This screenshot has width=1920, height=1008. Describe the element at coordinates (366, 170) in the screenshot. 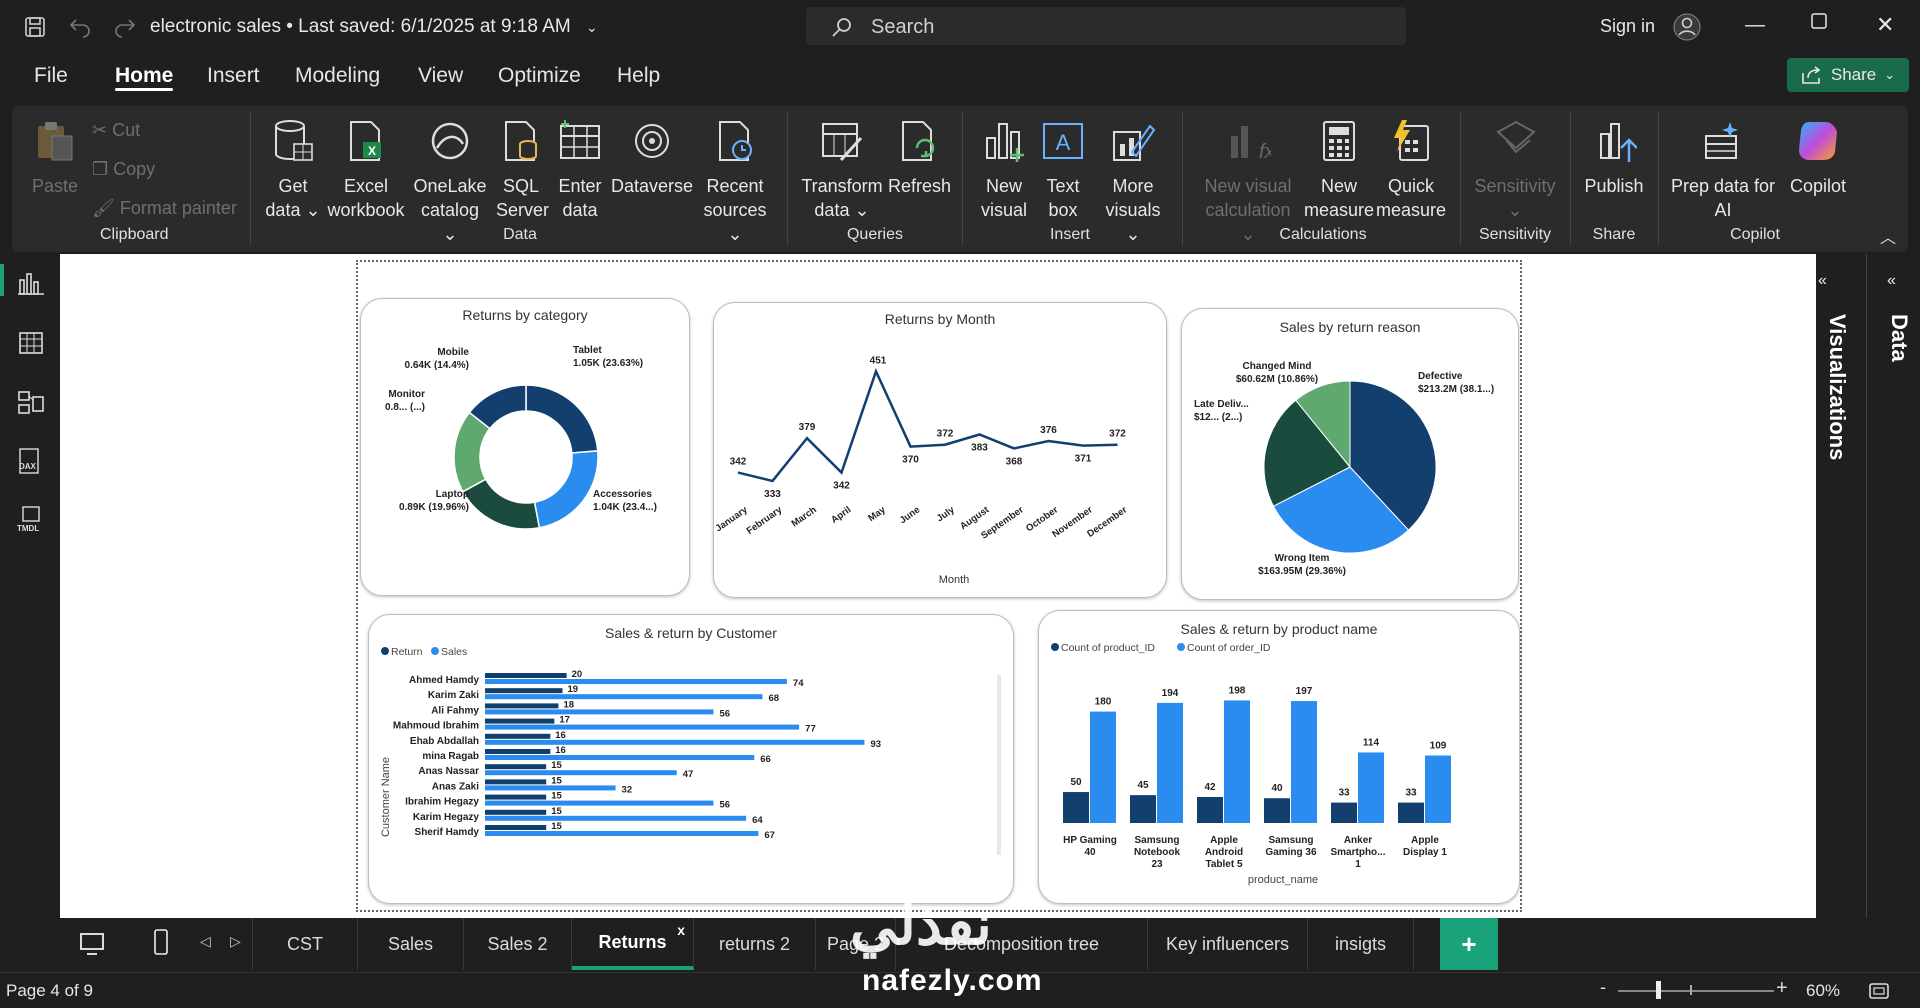

I see `excel-workbook-button: X Excel workbook` at that location.